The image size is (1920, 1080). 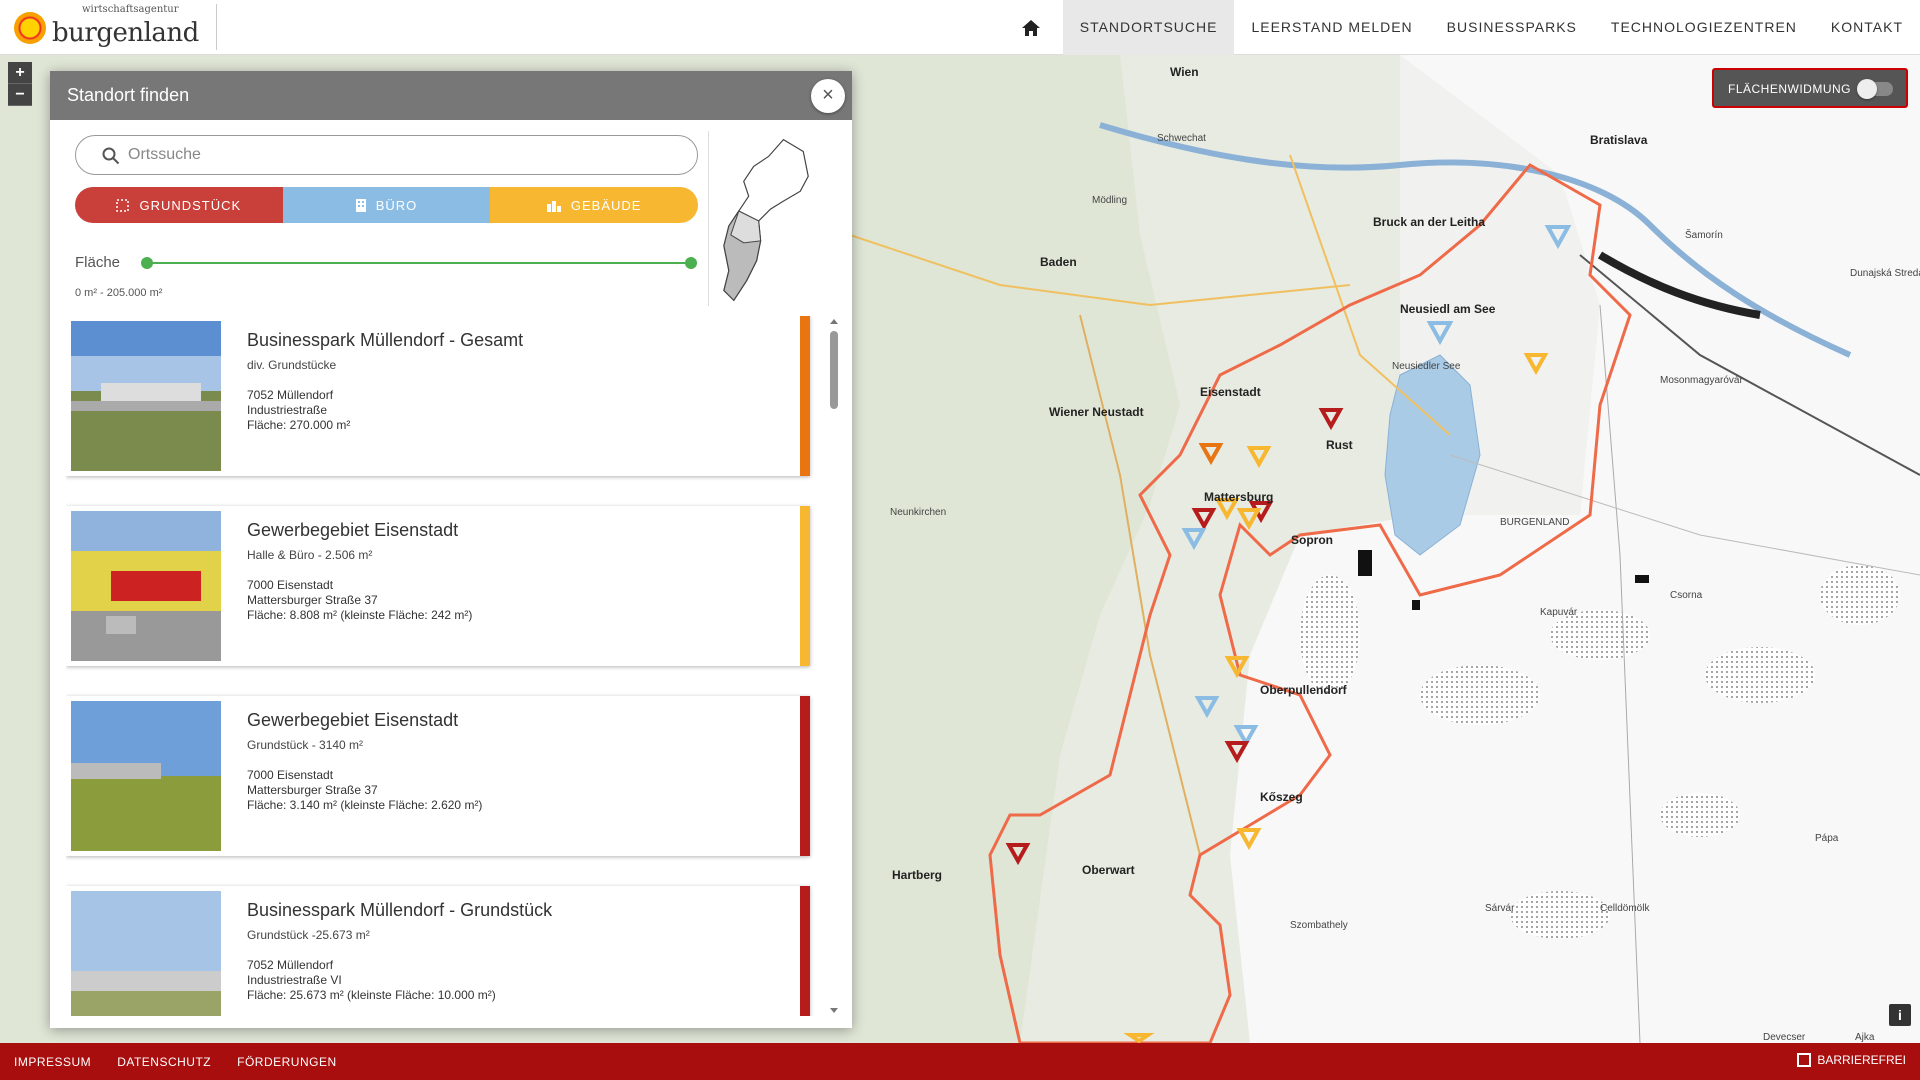 I want to click on map-label: Ajka, so click(x=1865, y=1037).